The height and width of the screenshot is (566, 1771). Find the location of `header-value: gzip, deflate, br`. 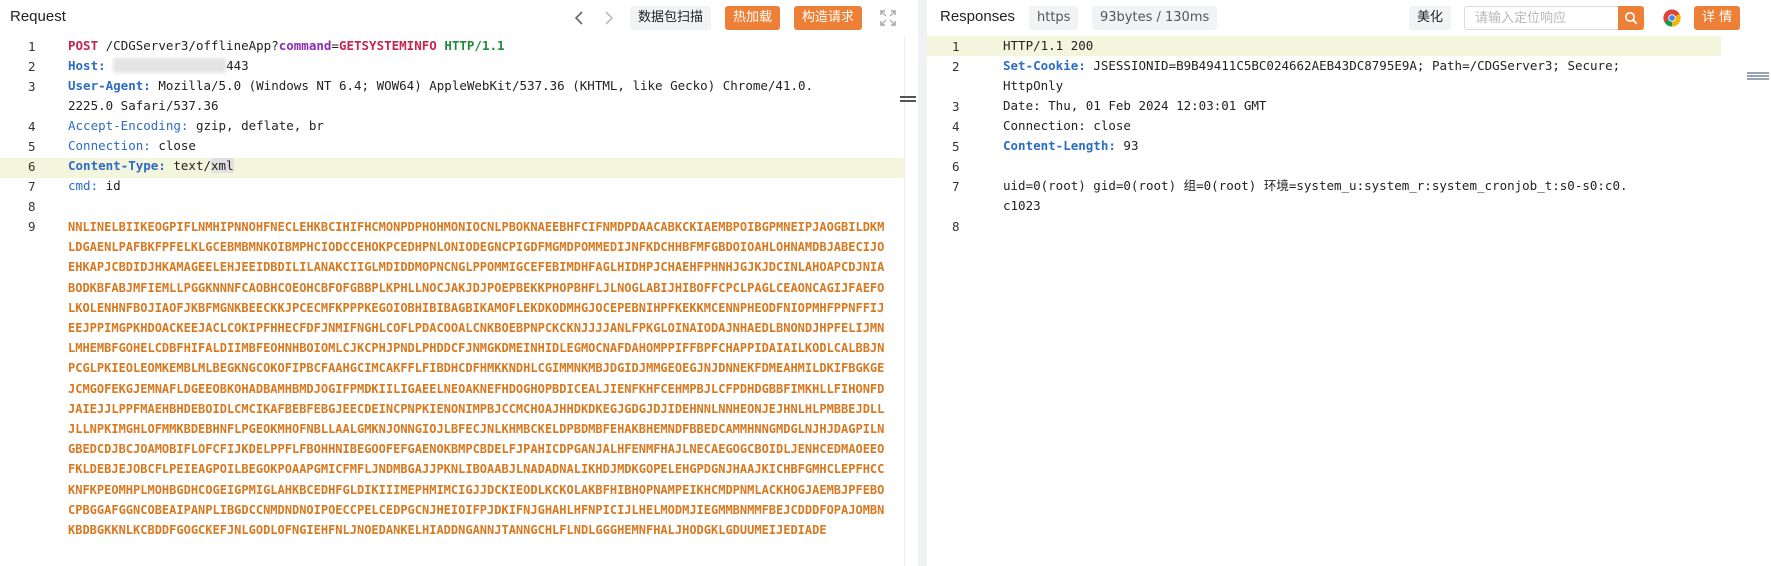

header-value: gzip, deflate, br is located at coordinates (259, 125).